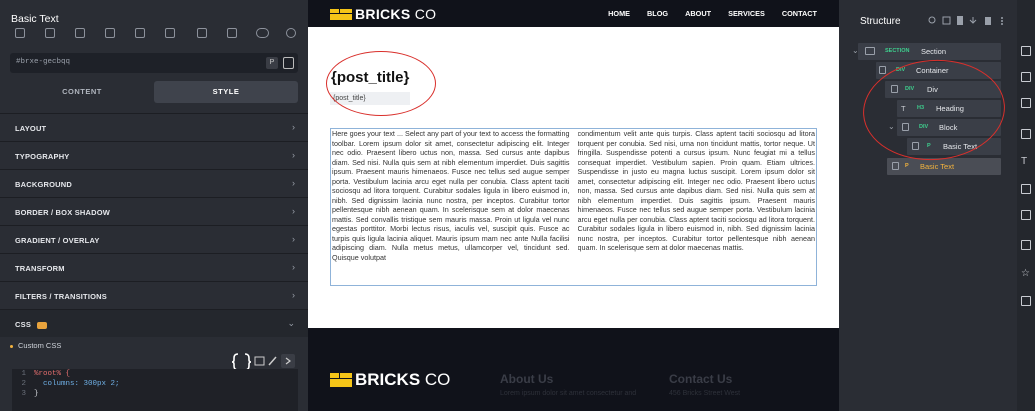  Describe the element at coordinates (235, 362) in the screenshot. I see `braces-icon` at that location.